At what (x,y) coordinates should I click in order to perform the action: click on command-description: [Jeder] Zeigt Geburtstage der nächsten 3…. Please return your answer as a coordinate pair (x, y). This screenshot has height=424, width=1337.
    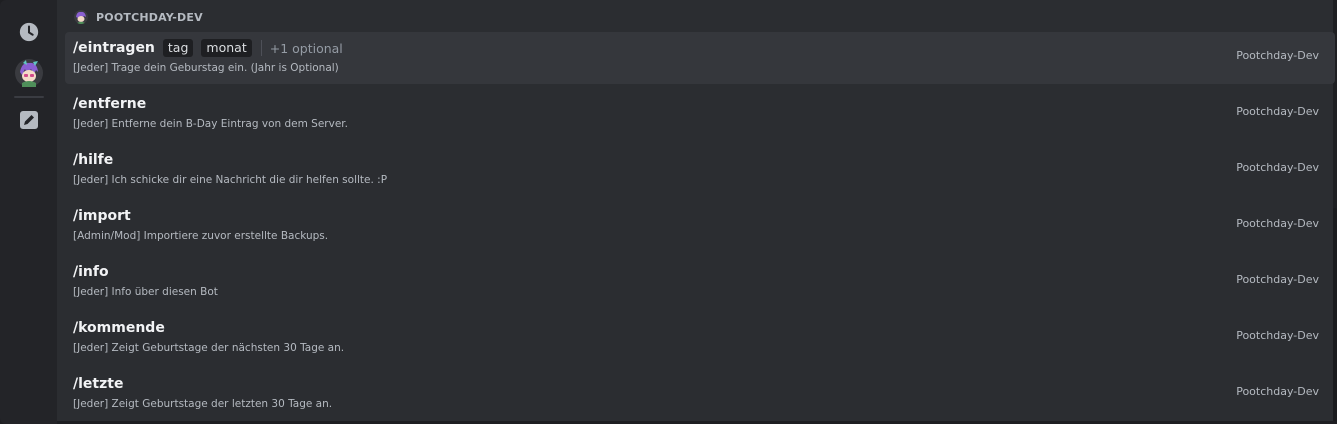
    Looking at the image, I should click on (209, 348).